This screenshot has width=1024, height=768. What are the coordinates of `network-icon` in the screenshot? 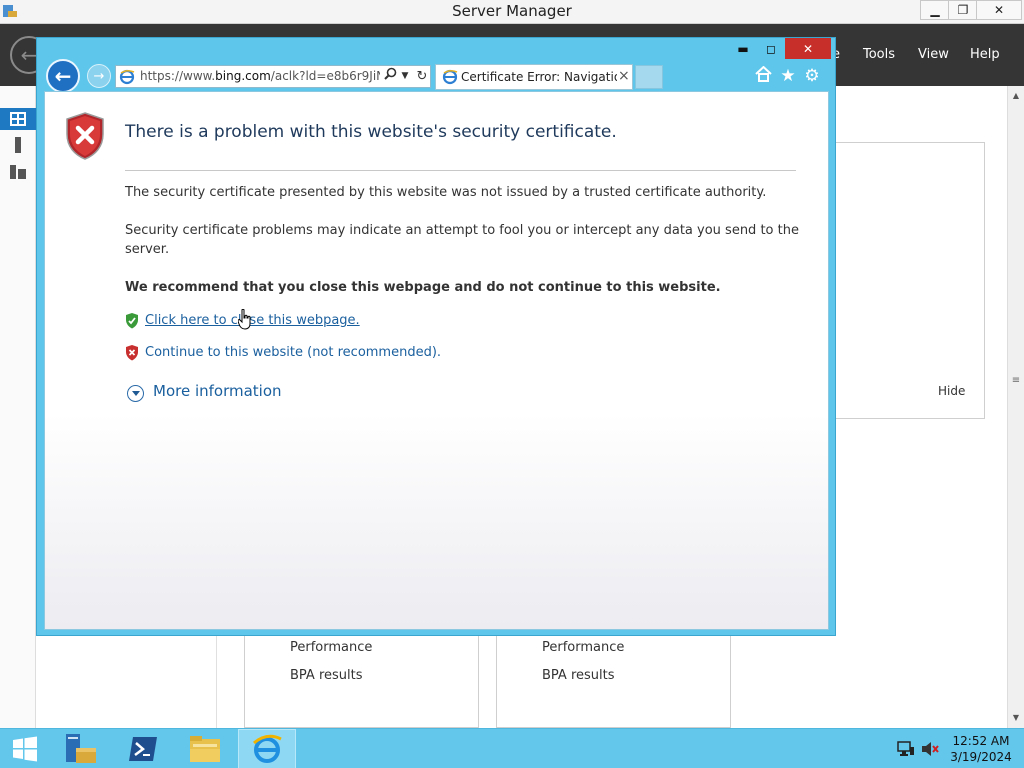 It's located at (906, 749).